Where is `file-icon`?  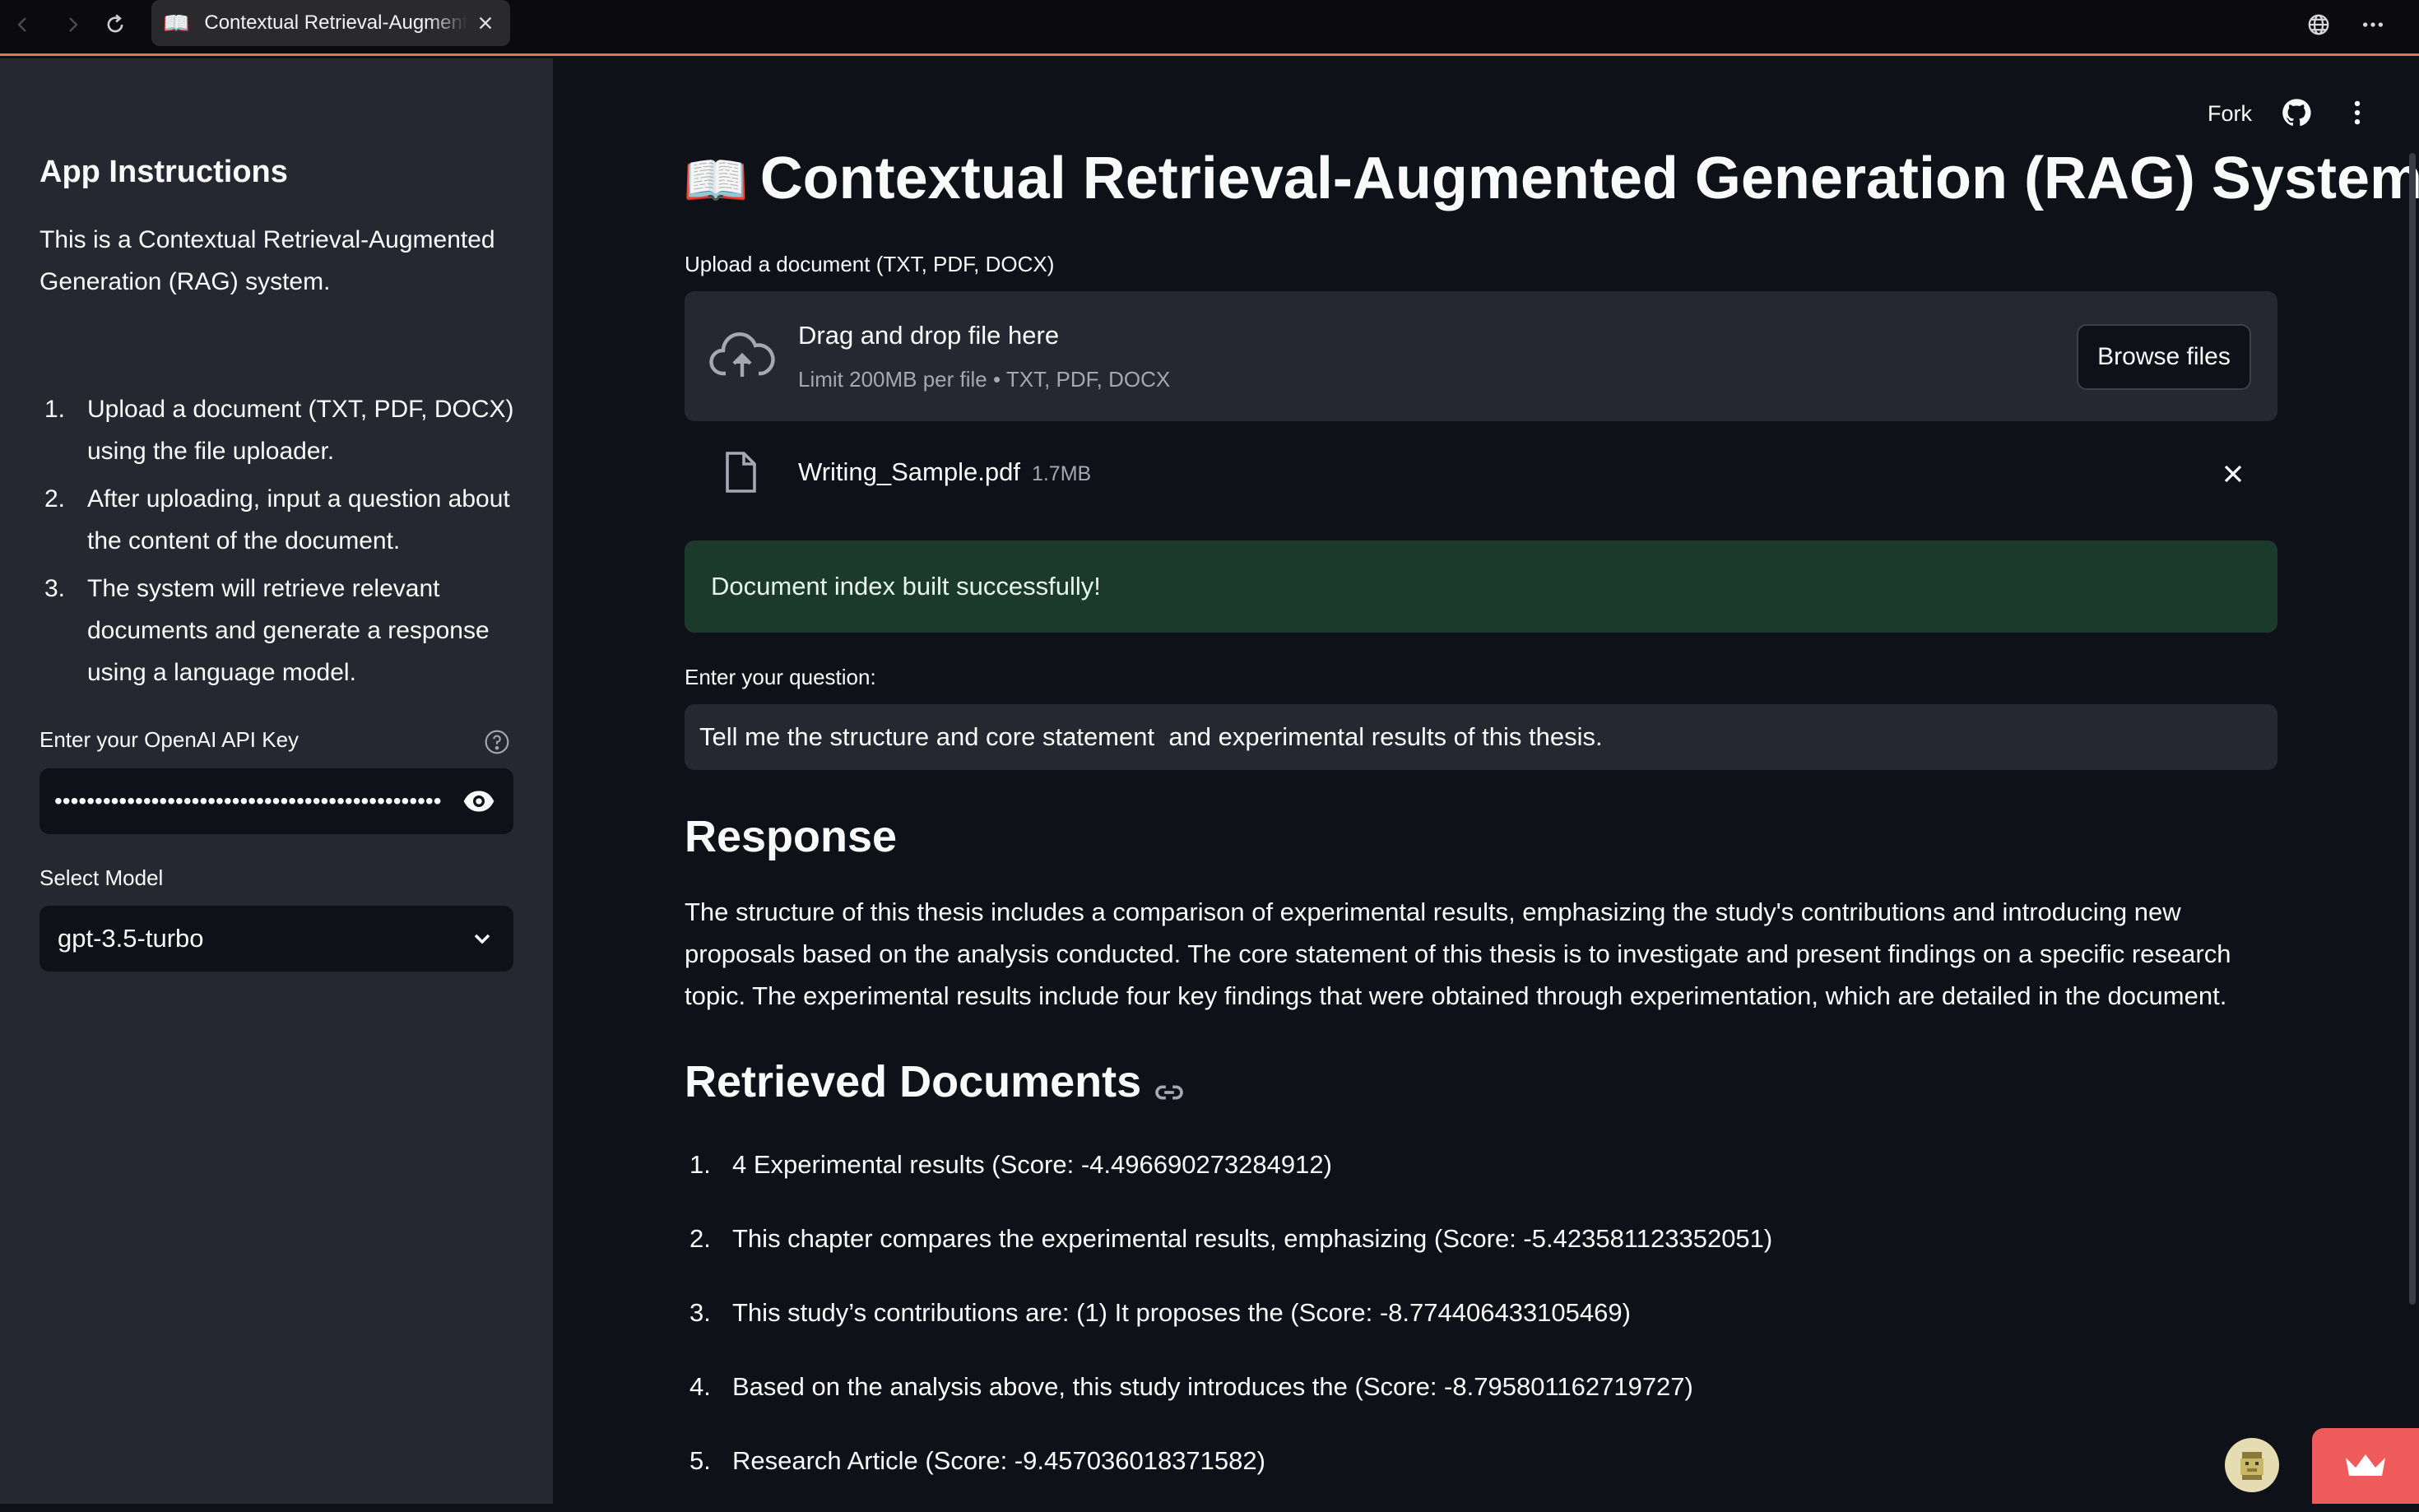
file-icon is located at coordinates (741, 472).